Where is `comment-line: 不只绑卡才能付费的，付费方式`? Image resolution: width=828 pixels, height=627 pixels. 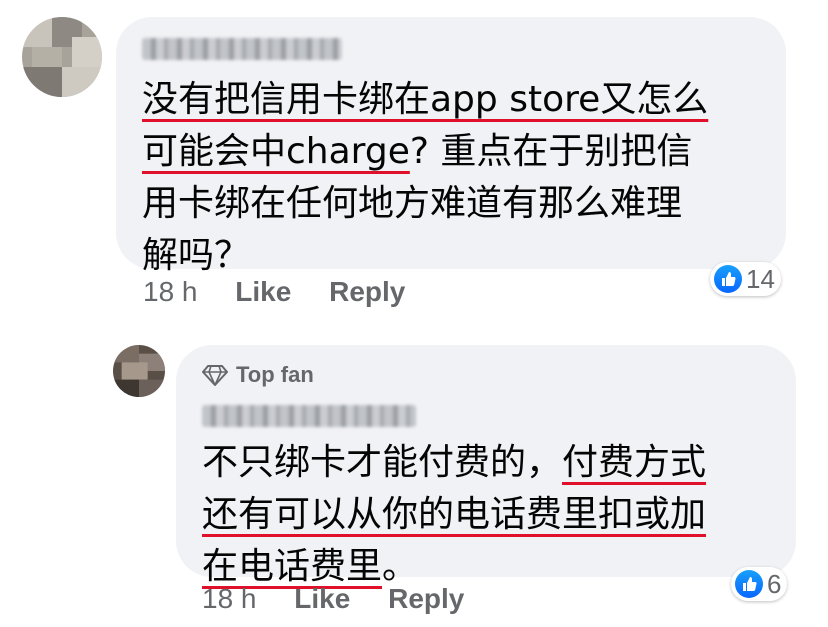 comment-line: 不只绑卡才能付费的，付费方式 is located at coordinates (454, 463).